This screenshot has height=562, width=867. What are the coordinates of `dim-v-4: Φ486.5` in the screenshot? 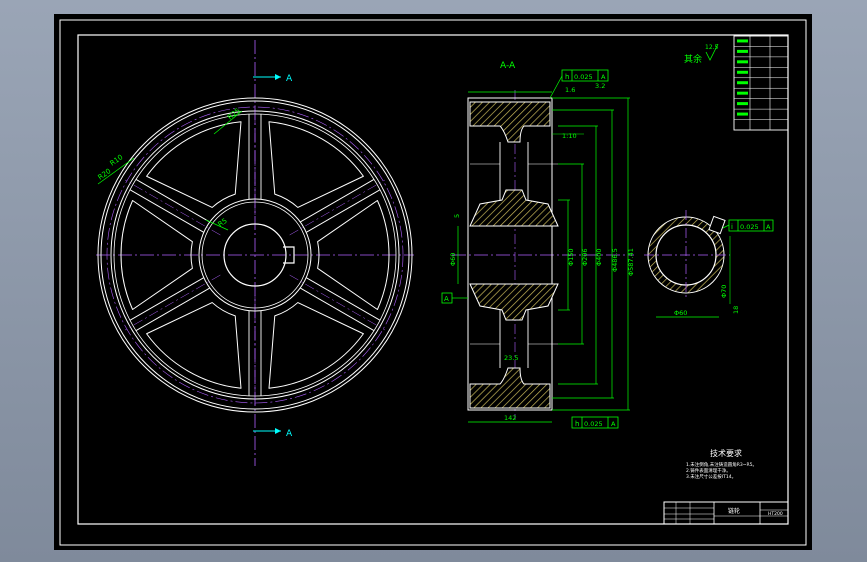 It's located at (615, 260).